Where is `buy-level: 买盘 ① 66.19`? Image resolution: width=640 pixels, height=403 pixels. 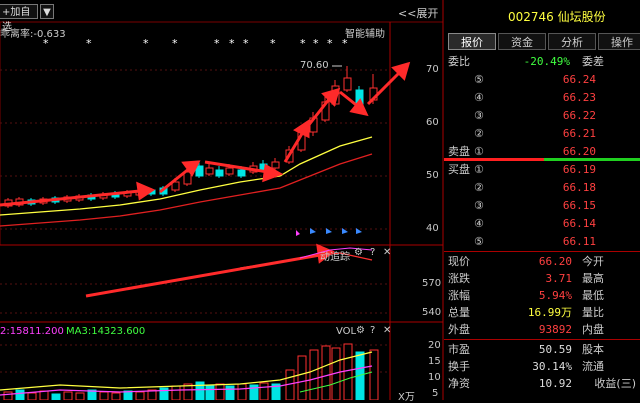 buy-level: 买盘 ① 66.19 is located at coordinates (542, 169).